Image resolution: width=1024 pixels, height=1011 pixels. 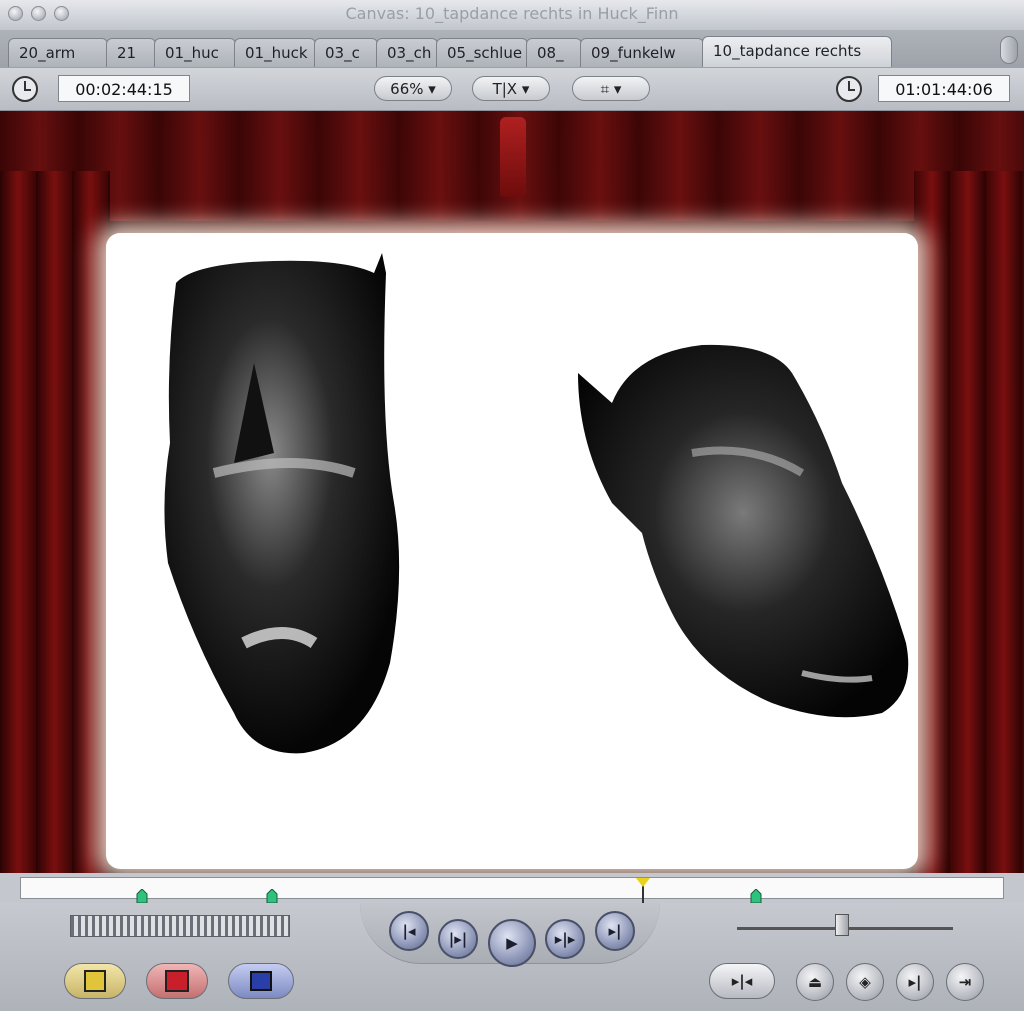 I want to click on curtain-left, so click(x=55, y=522).